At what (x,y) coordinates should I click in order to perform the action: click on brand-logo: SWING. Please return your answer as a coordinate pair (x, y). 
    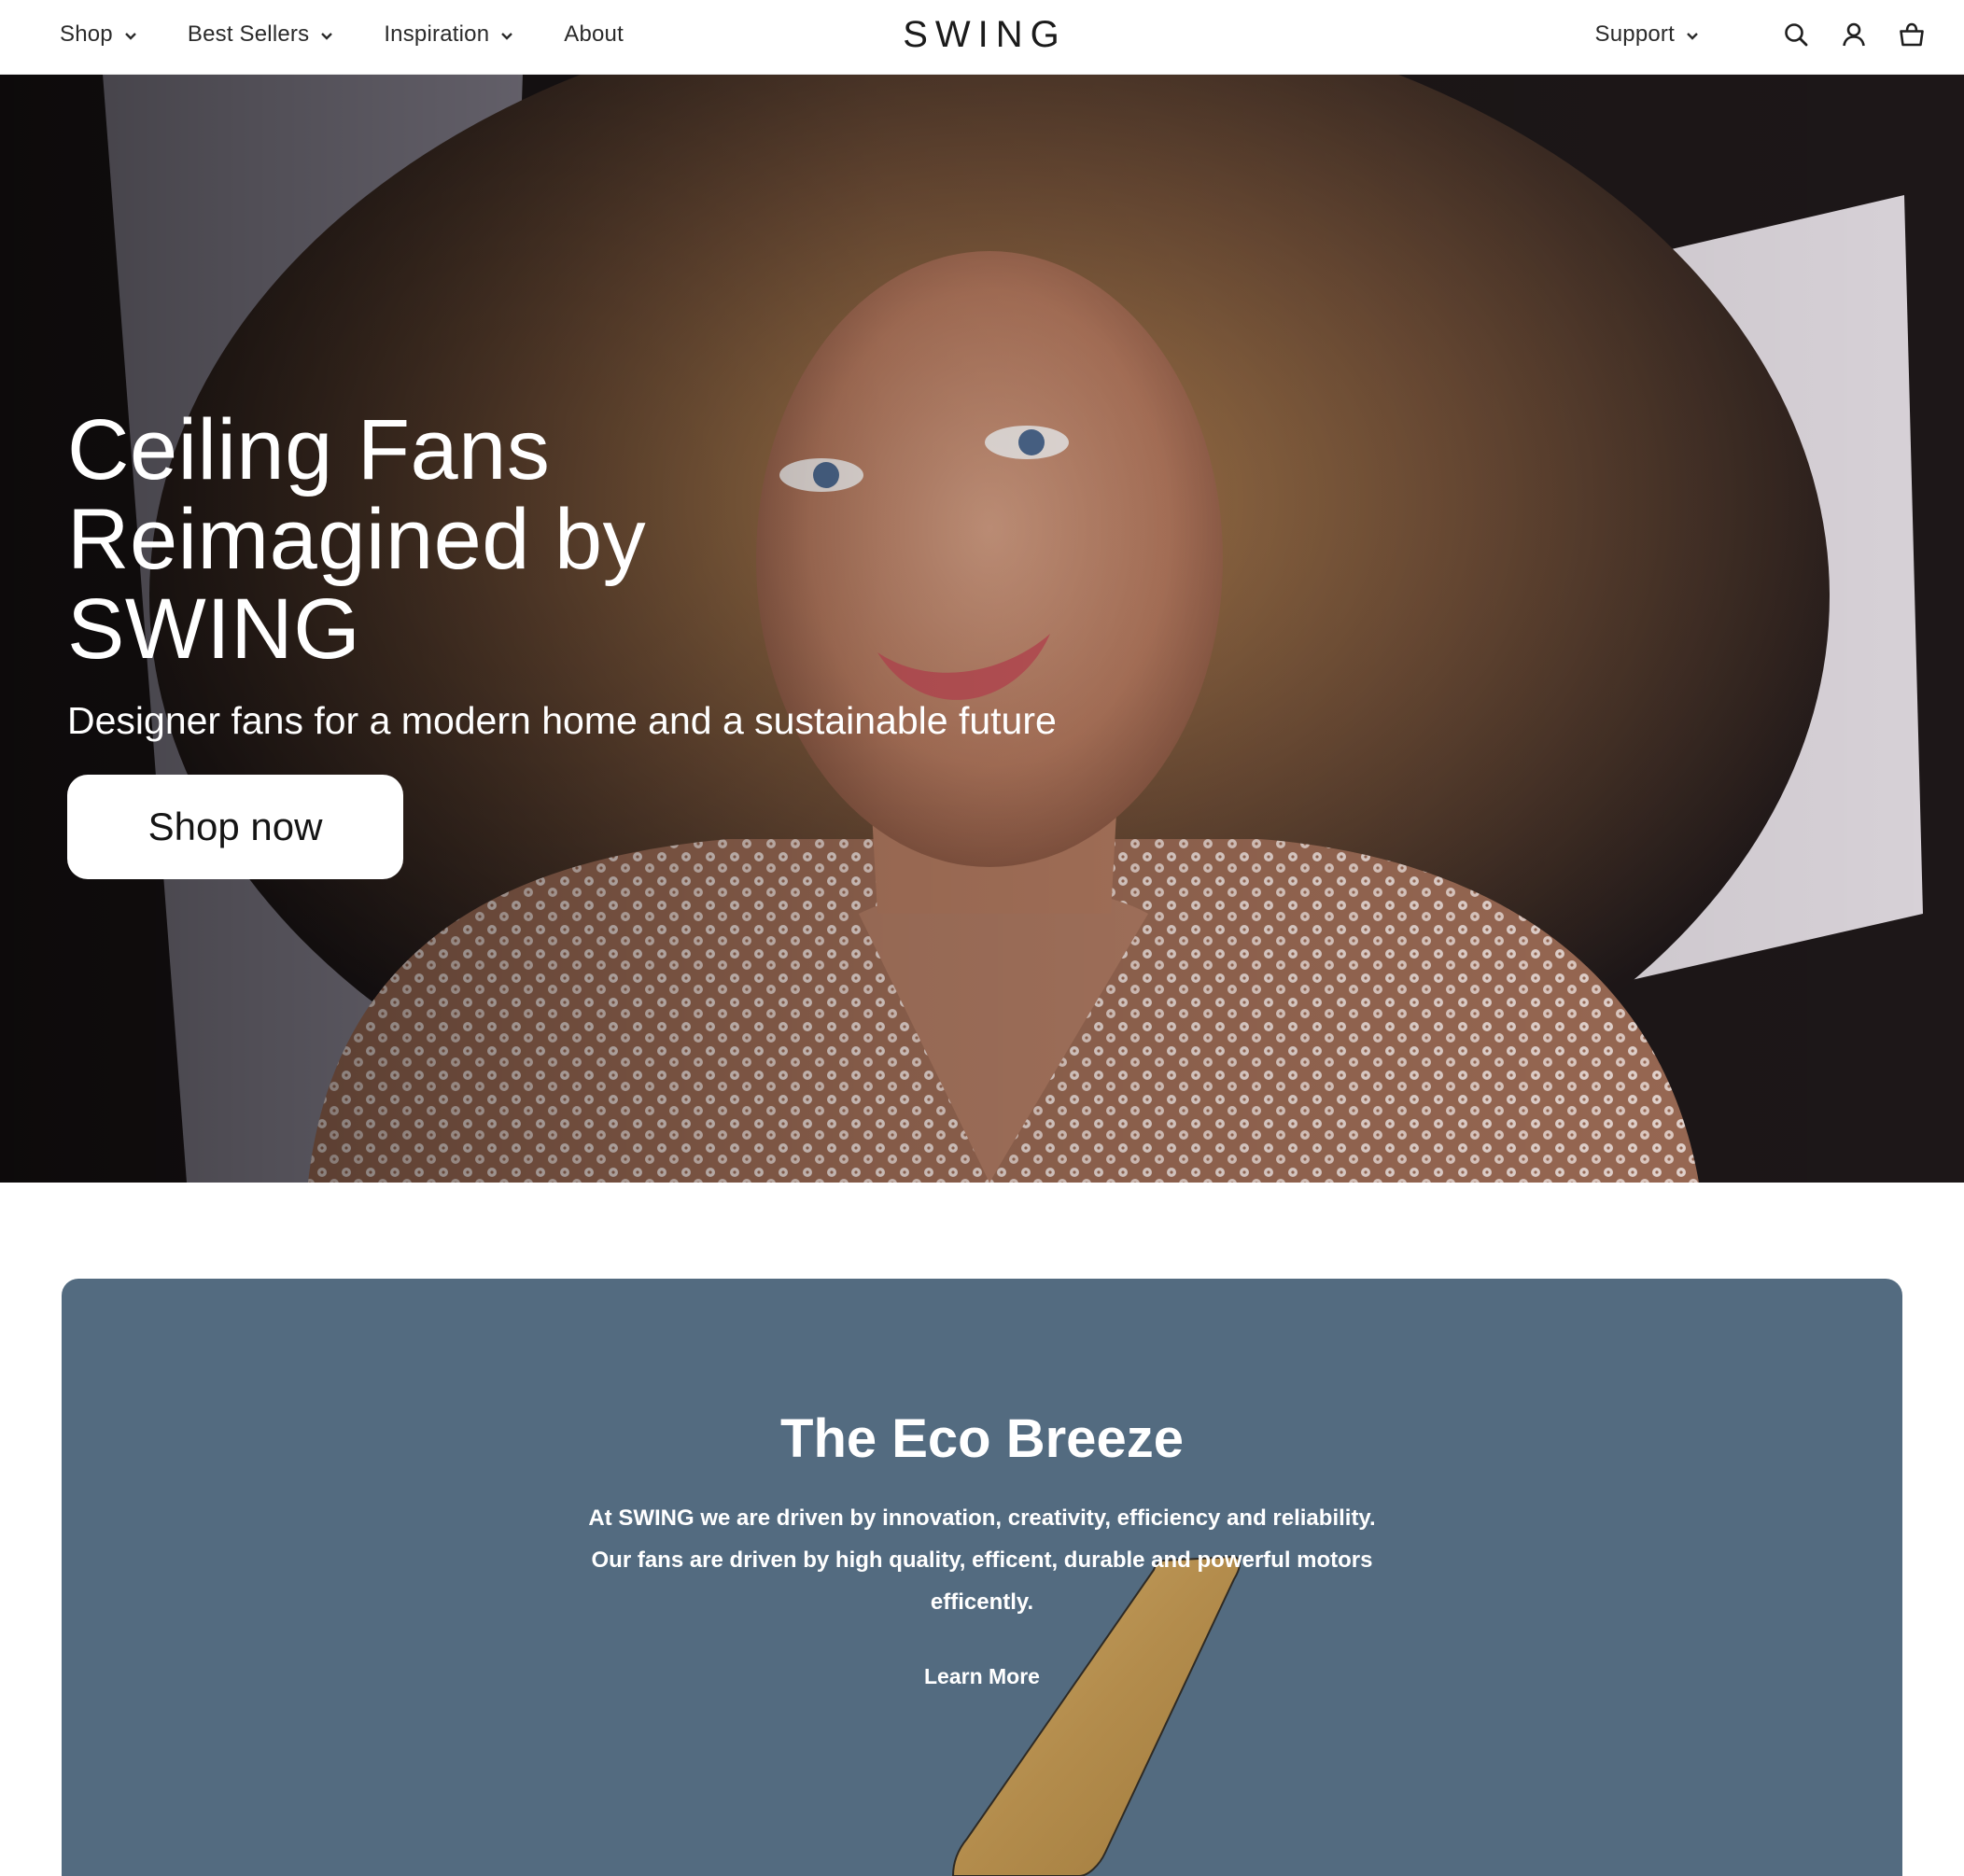
    Looking at the image, I should click on (984, 34).